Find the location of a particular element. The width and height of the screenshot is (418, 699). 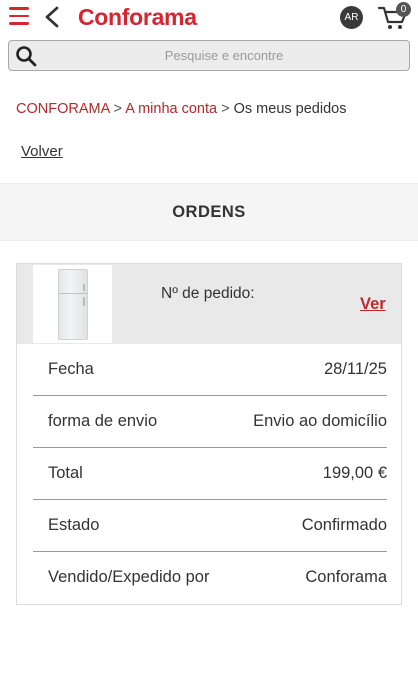

fridge-image is located at coordinates (73, 304).